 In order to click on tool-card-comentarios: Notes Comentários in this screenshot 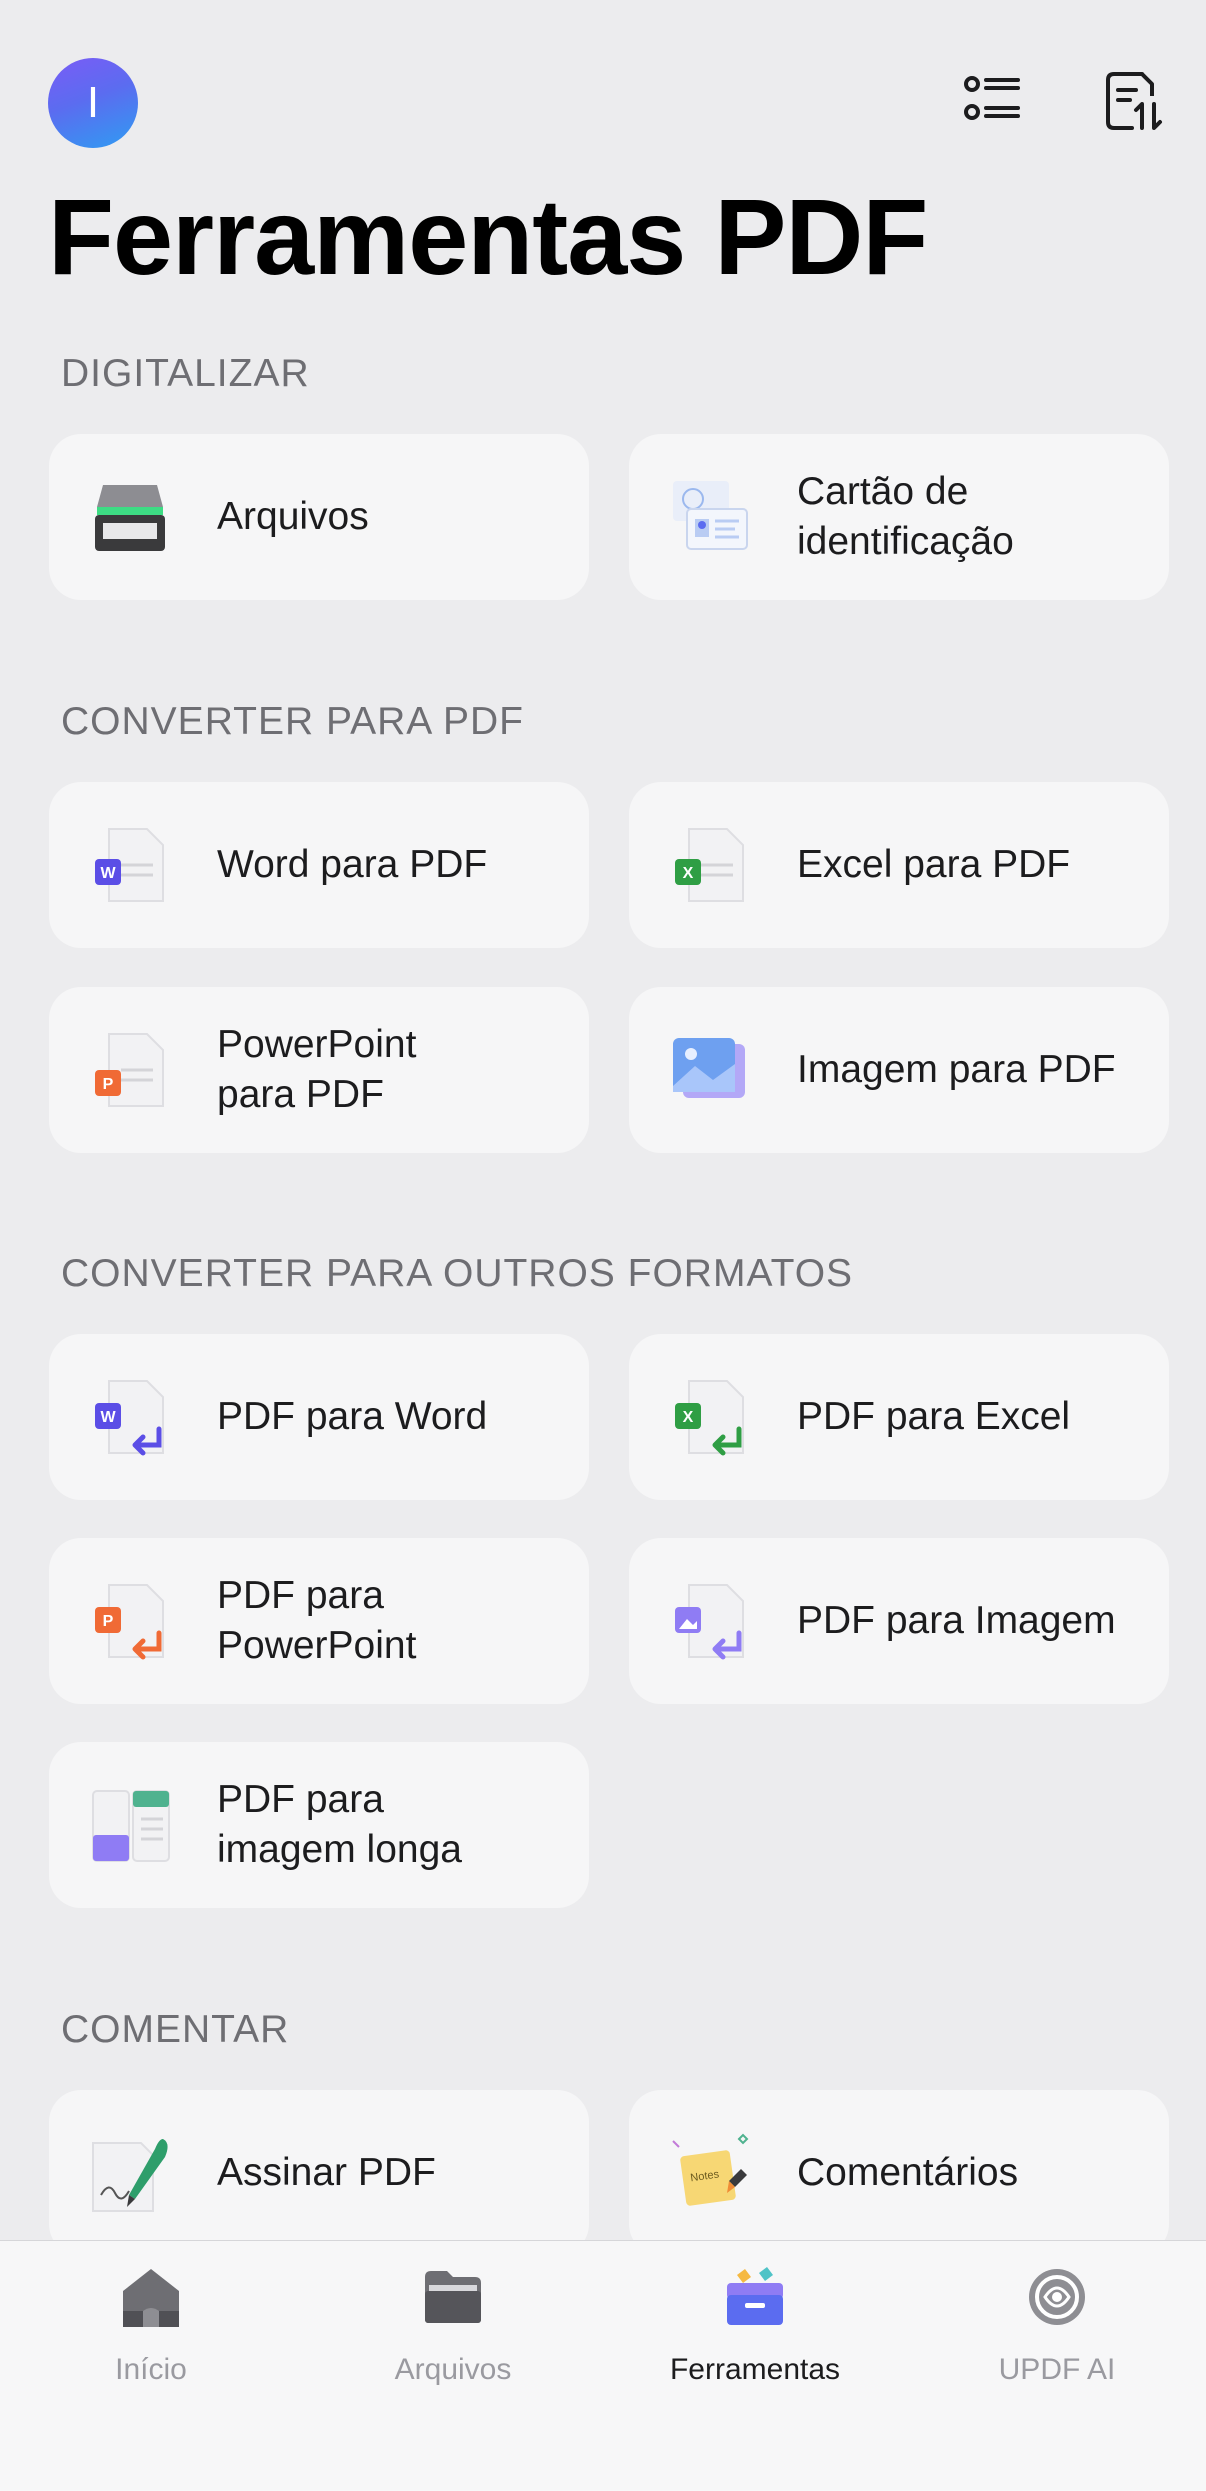, I will do `click(899, 2173)`.